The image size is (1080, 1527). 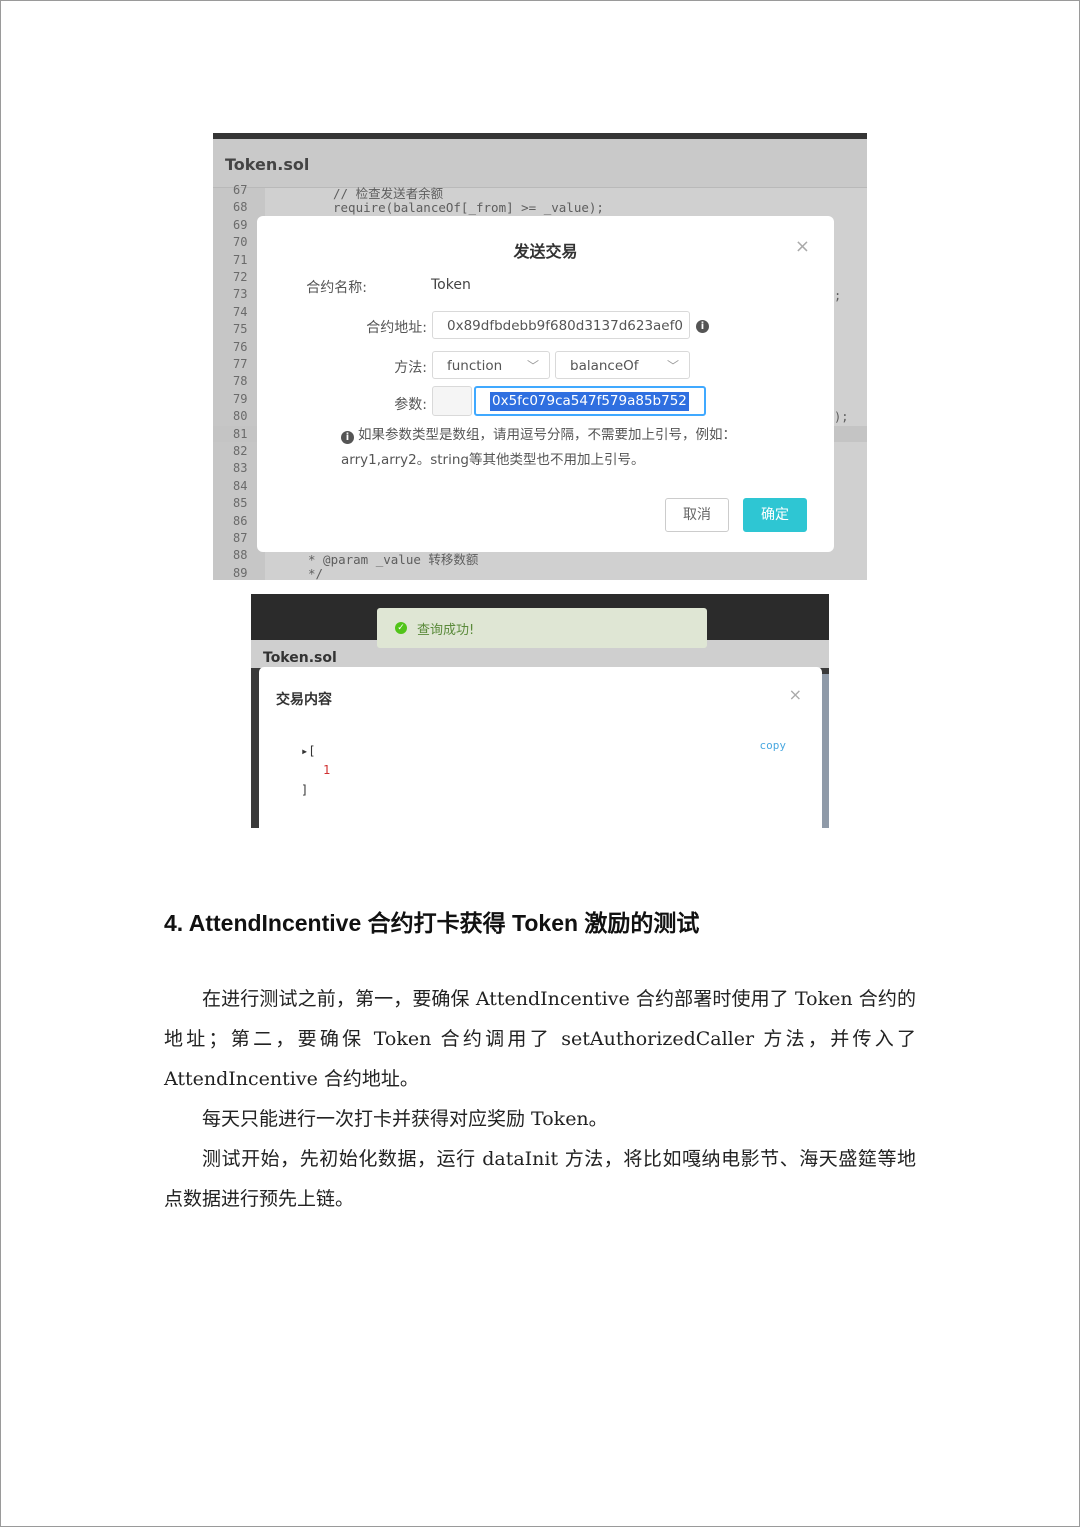 What do you see at coordinates (304, 700) in the screenshot?
I see `dialog-title: 交易内容` at bounding box center [304, 700].